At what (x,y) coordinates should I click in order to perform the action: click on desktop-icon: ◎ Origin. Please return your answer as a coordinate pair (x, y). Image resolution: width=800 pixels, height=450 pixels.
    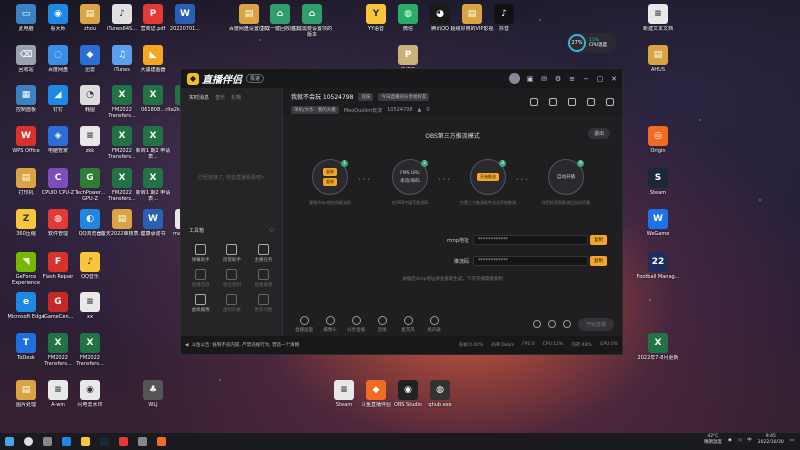
    Looking at the image, I should click on (658, 140).